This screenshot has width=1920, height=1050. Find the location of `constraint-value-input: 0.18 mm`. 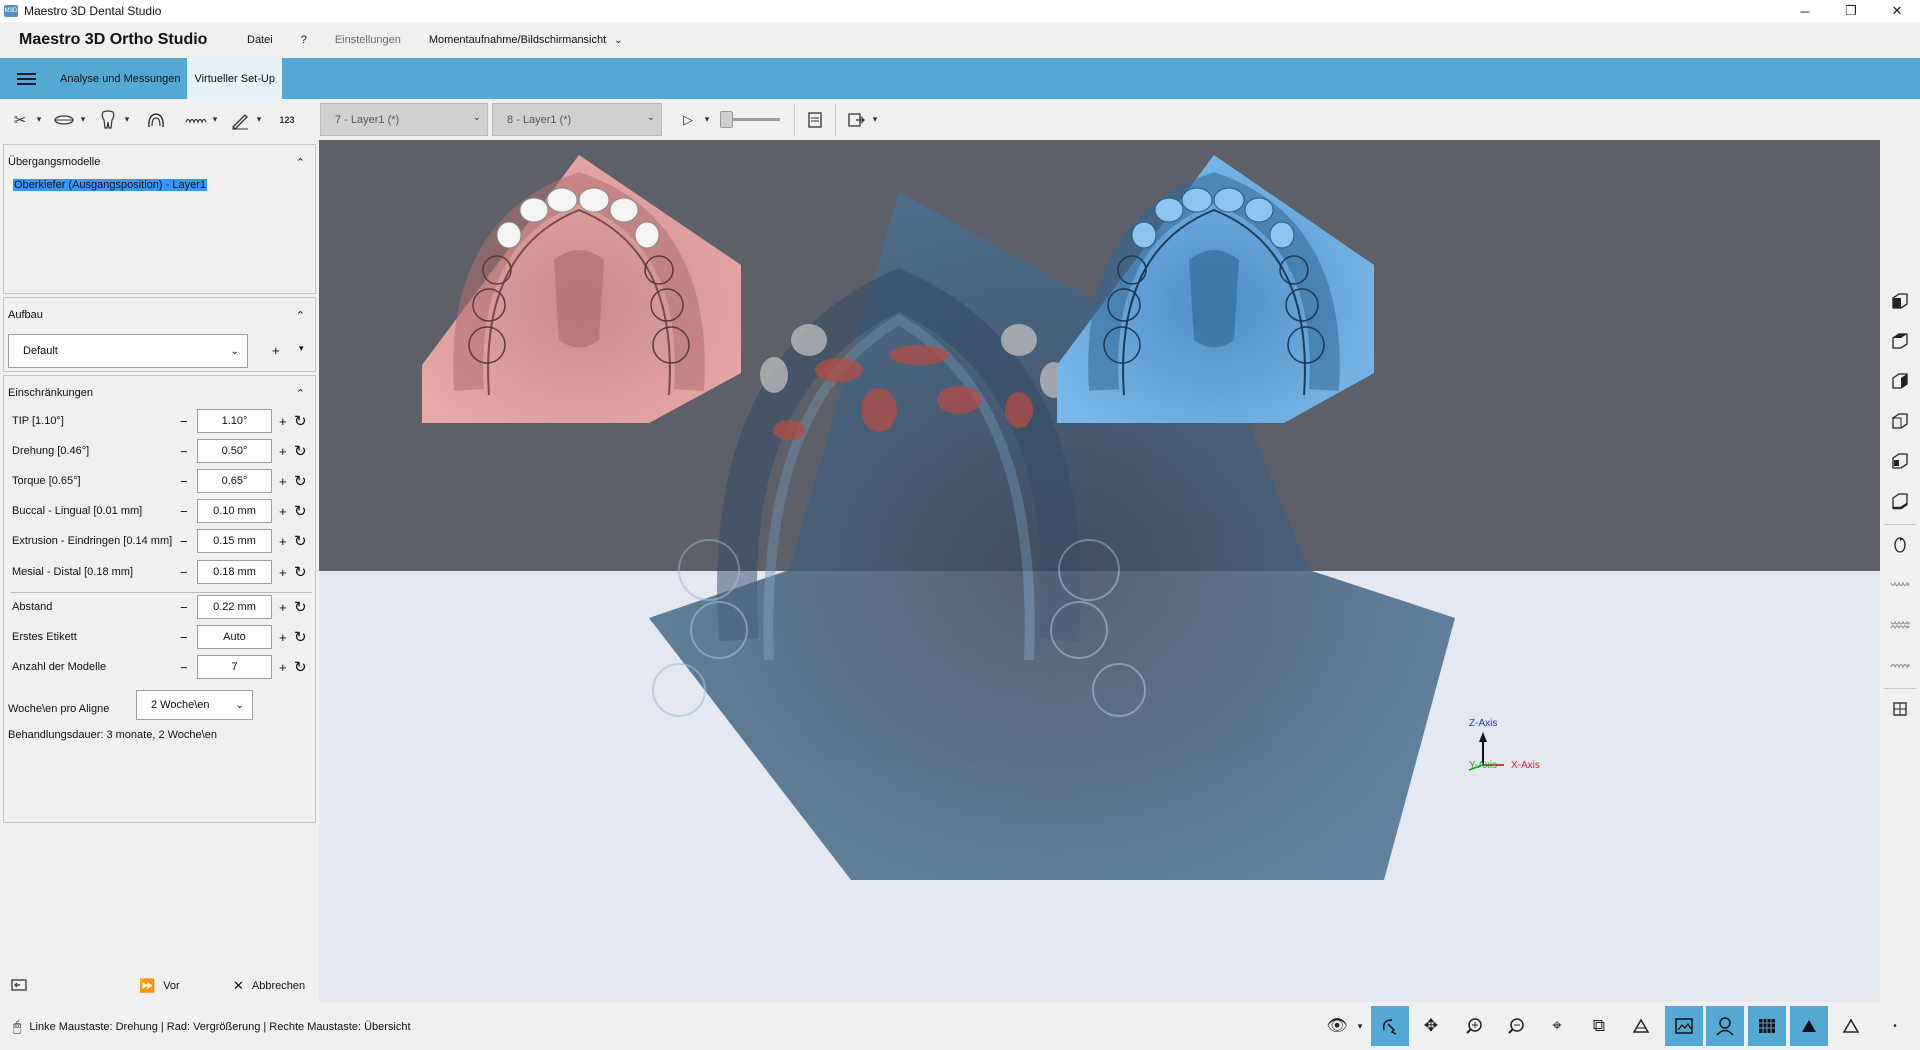

constraint-value-input: 0.18 mm is located at coordinates (234, 572).